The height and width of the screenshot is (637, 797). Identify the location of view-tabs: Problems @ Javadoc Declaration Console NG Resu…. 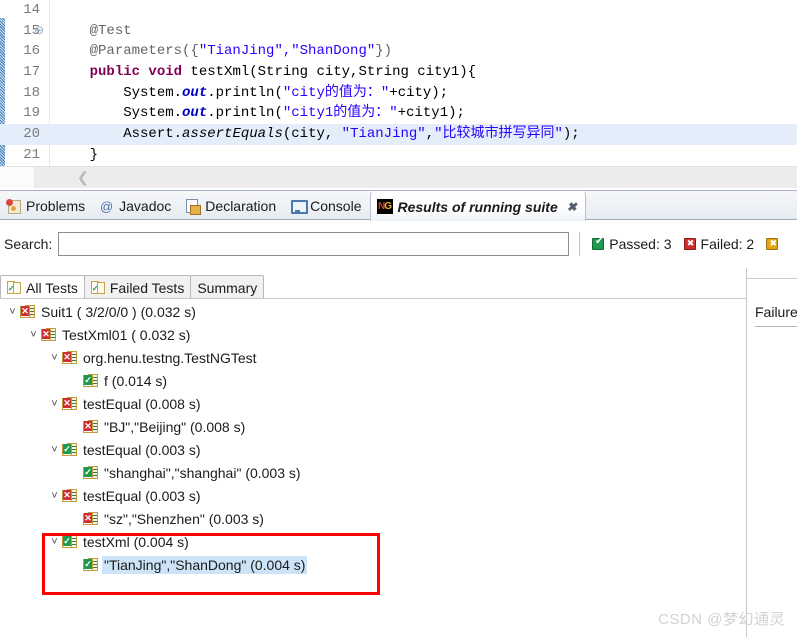
(398, 206).